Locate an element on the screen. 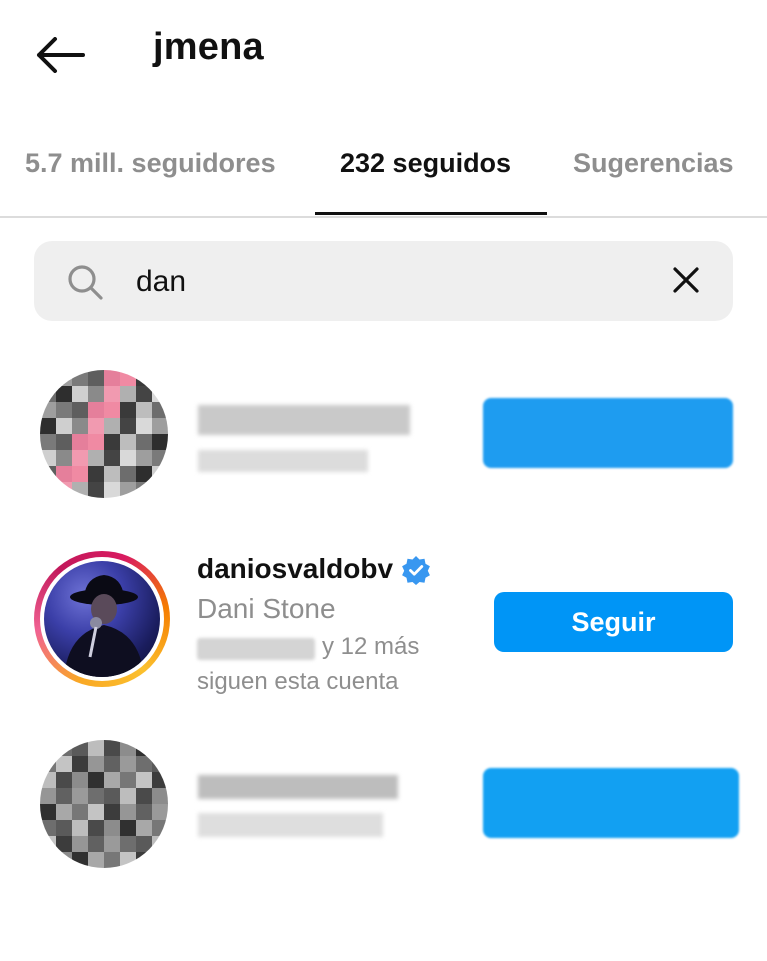  username: daniosvaldobv is located at coordinates (295, 569).